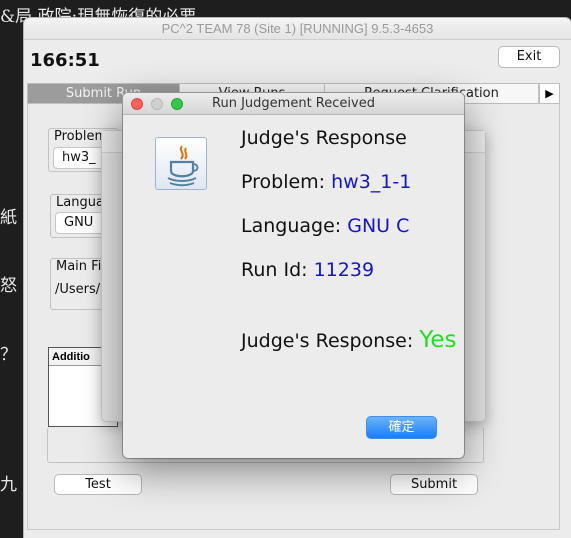  What do you see at coordinates (177, 104) in the screenshot?
I see `maximize-icon` at bounding box center [177, 104].